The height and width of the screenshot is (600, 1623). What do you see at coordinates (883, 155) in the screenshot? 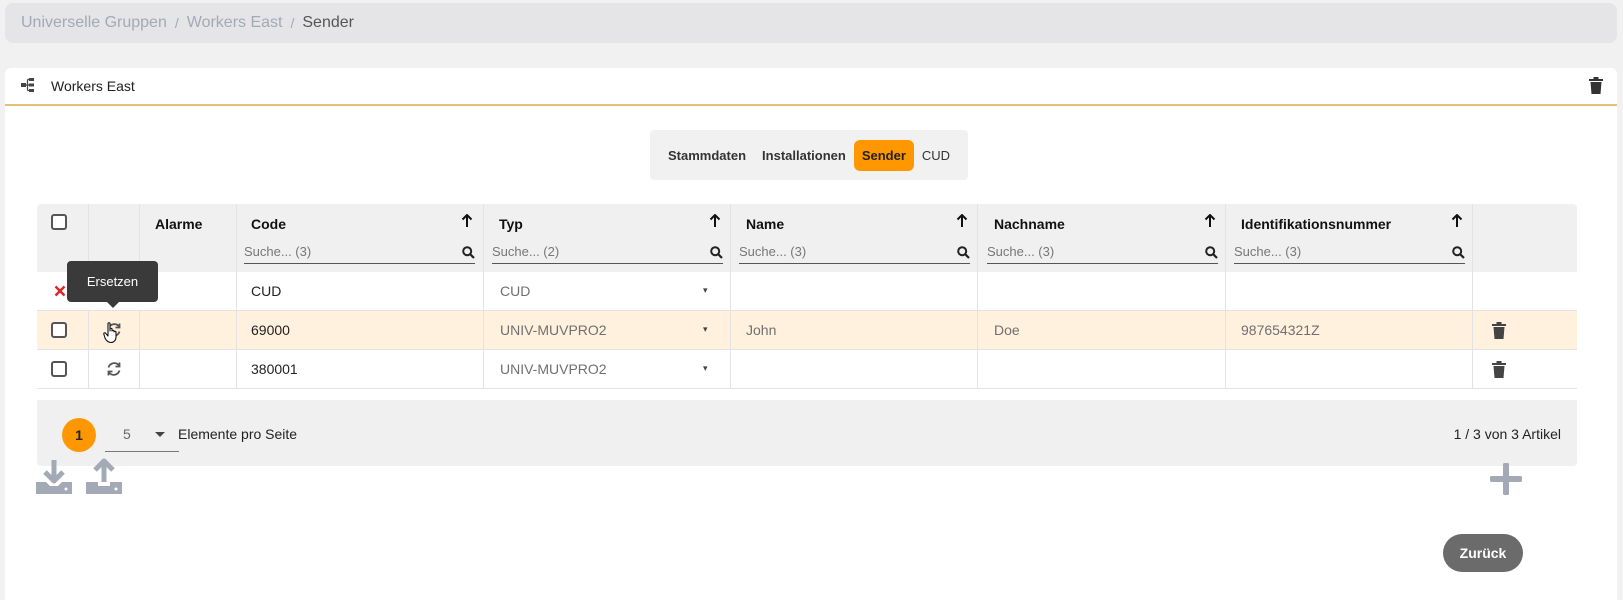
I see `tab-sender: Sender` at bounding box center [883, 155].